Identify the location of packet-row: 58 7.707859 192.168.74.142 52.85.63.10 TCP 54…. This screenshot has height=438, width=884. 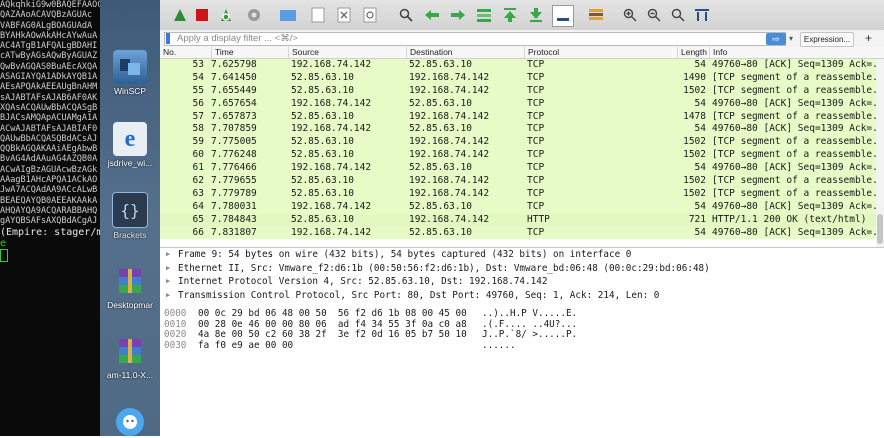
(518, 130).